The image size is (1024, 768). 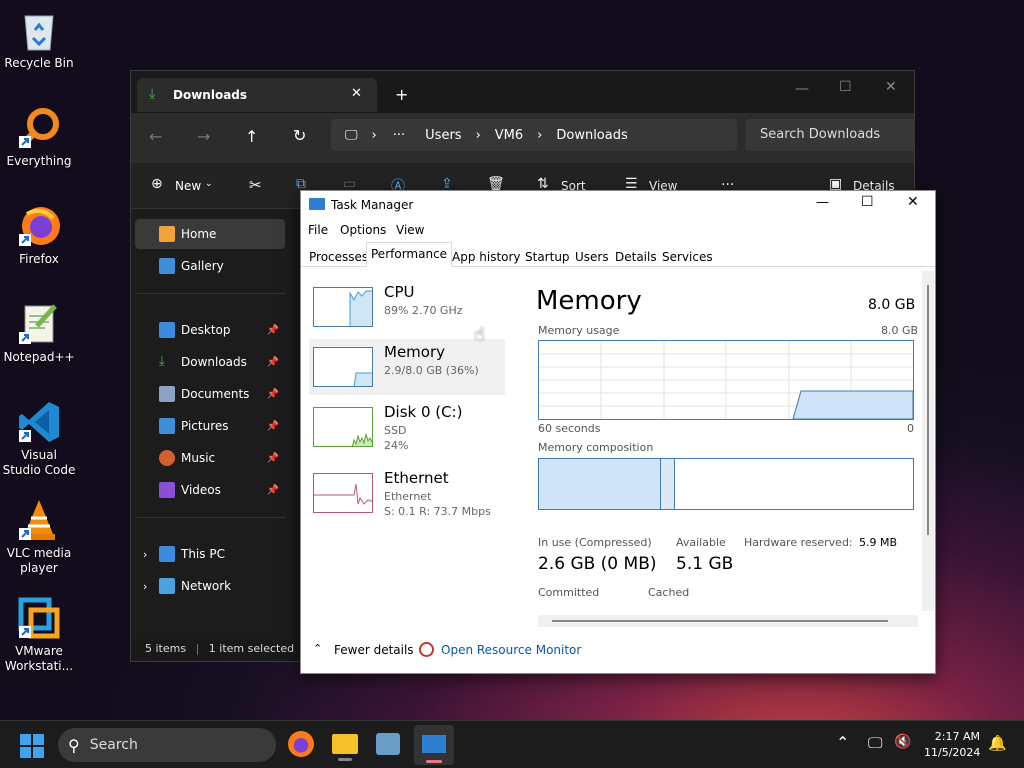 I want to click on nav-item-documents: Documents 📌, so click(x=210, y=394).